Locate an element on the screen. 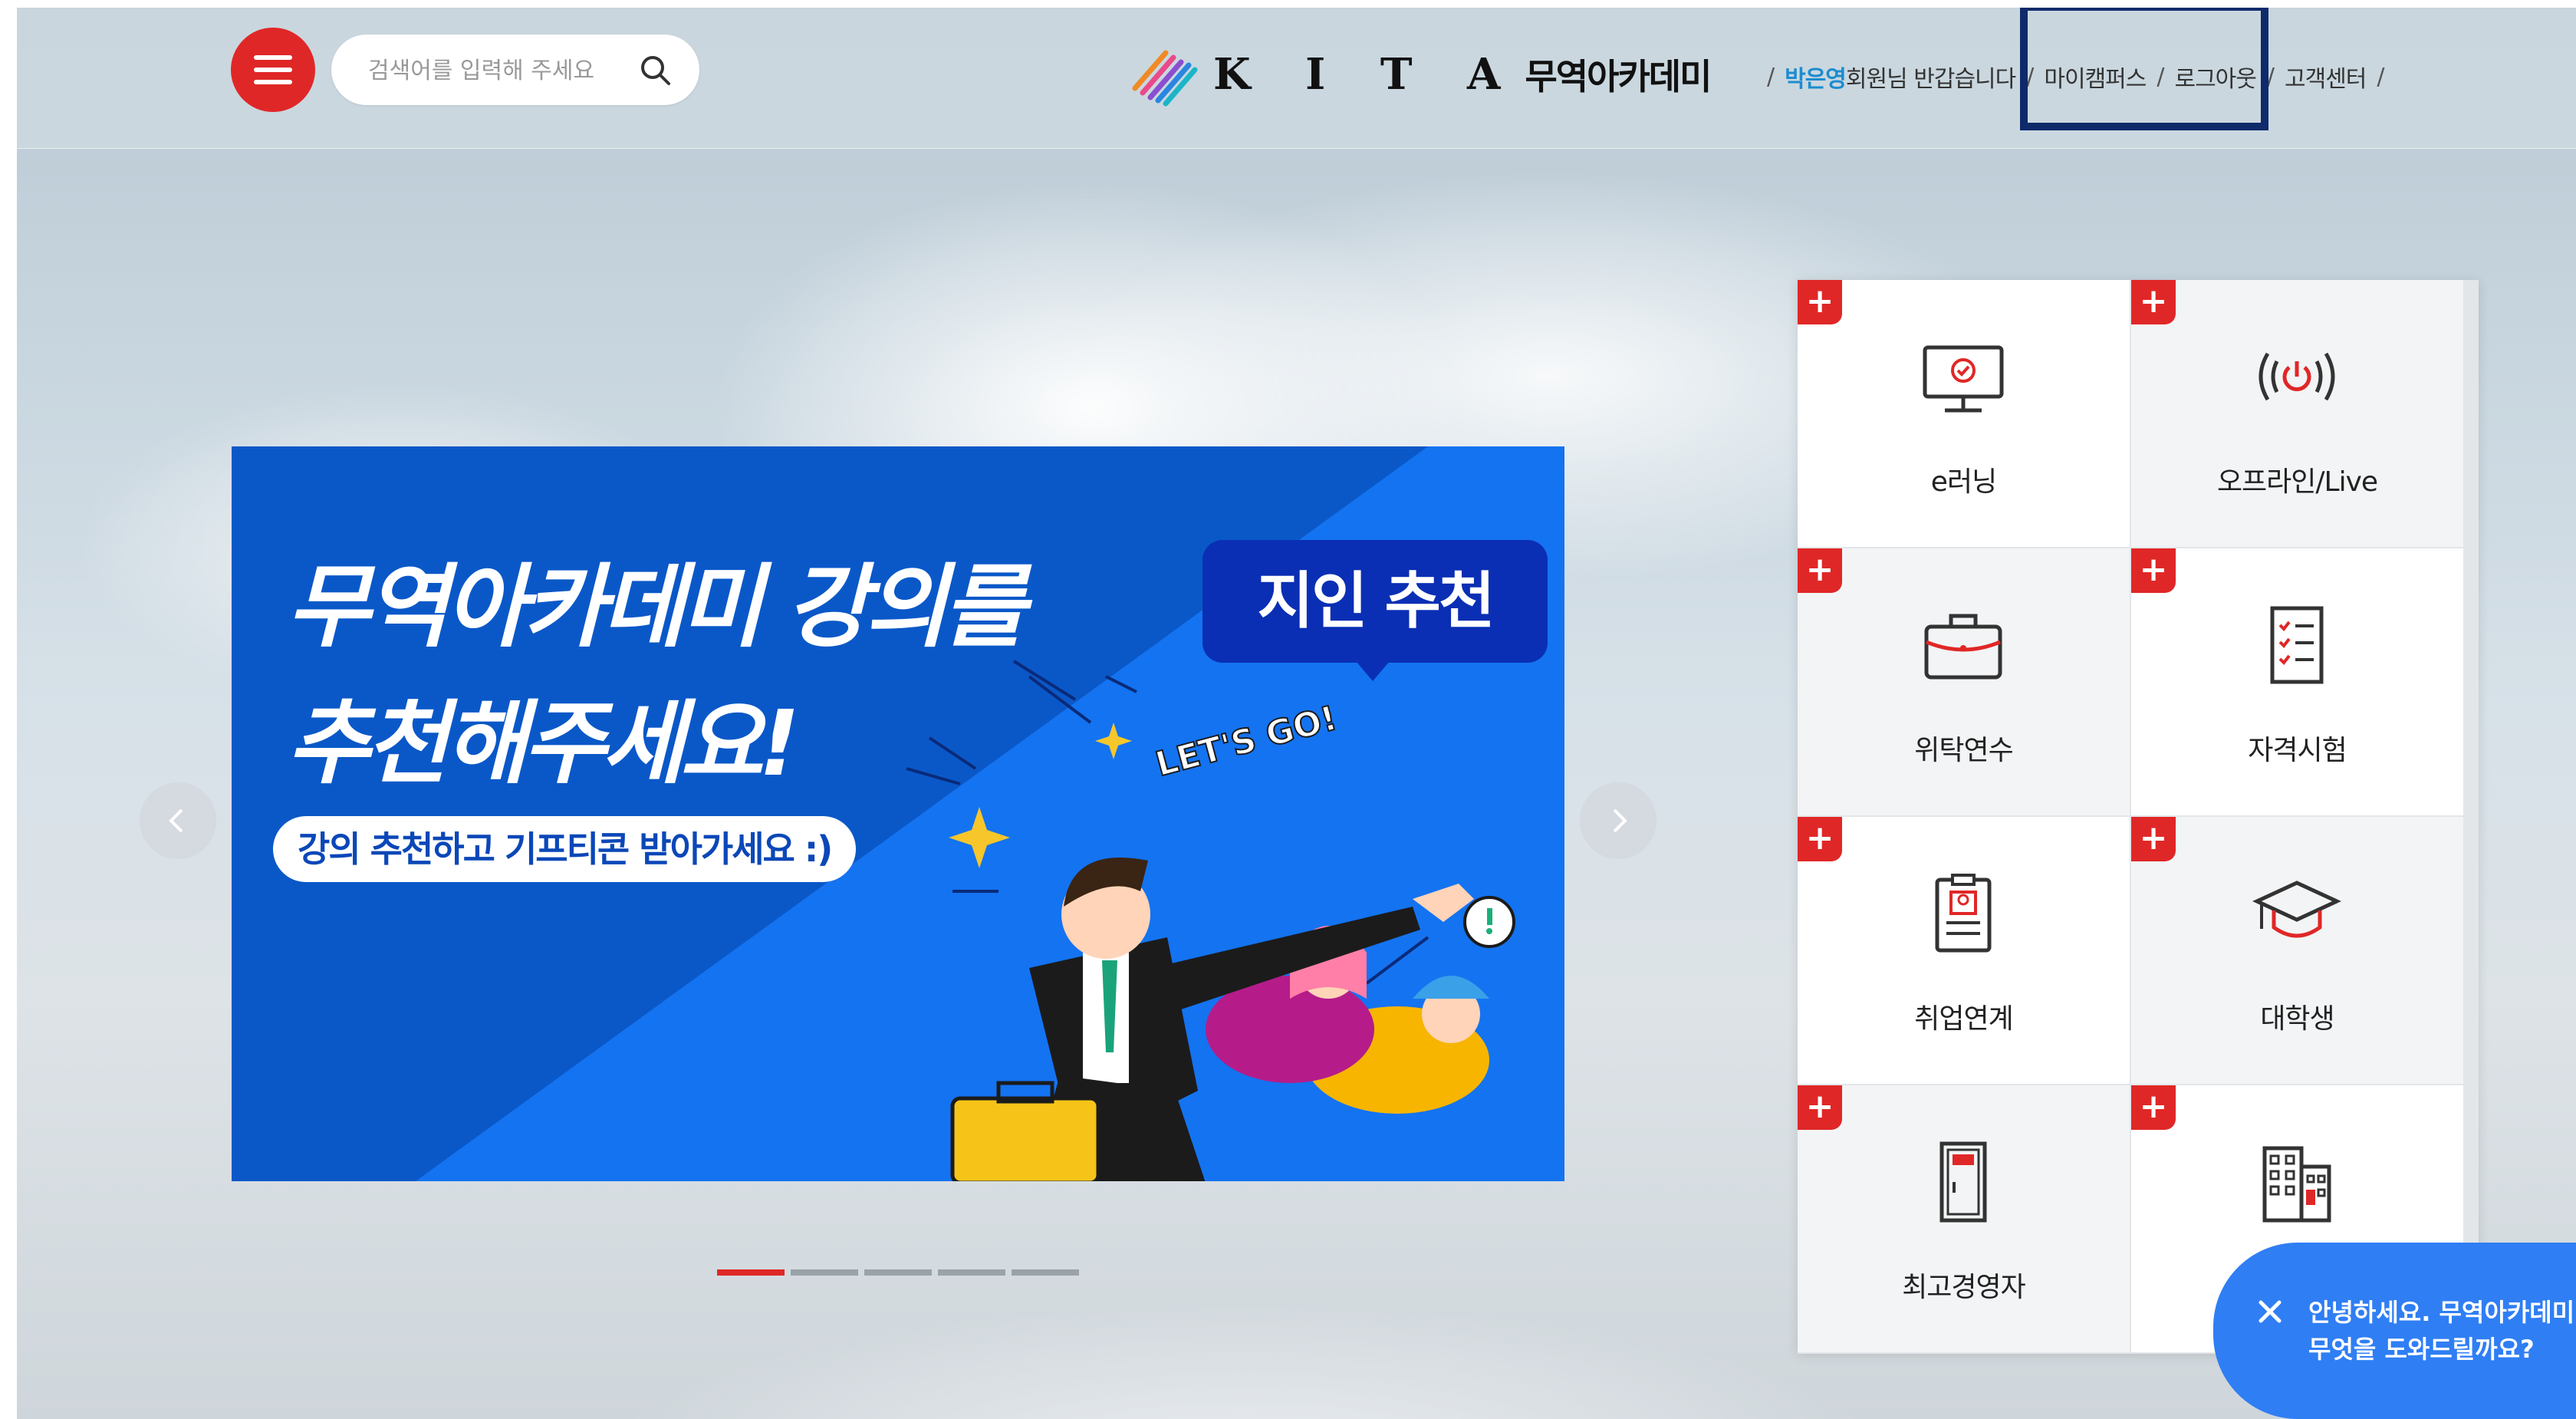  carousel-next-button is located at coordinates (1618, 821).